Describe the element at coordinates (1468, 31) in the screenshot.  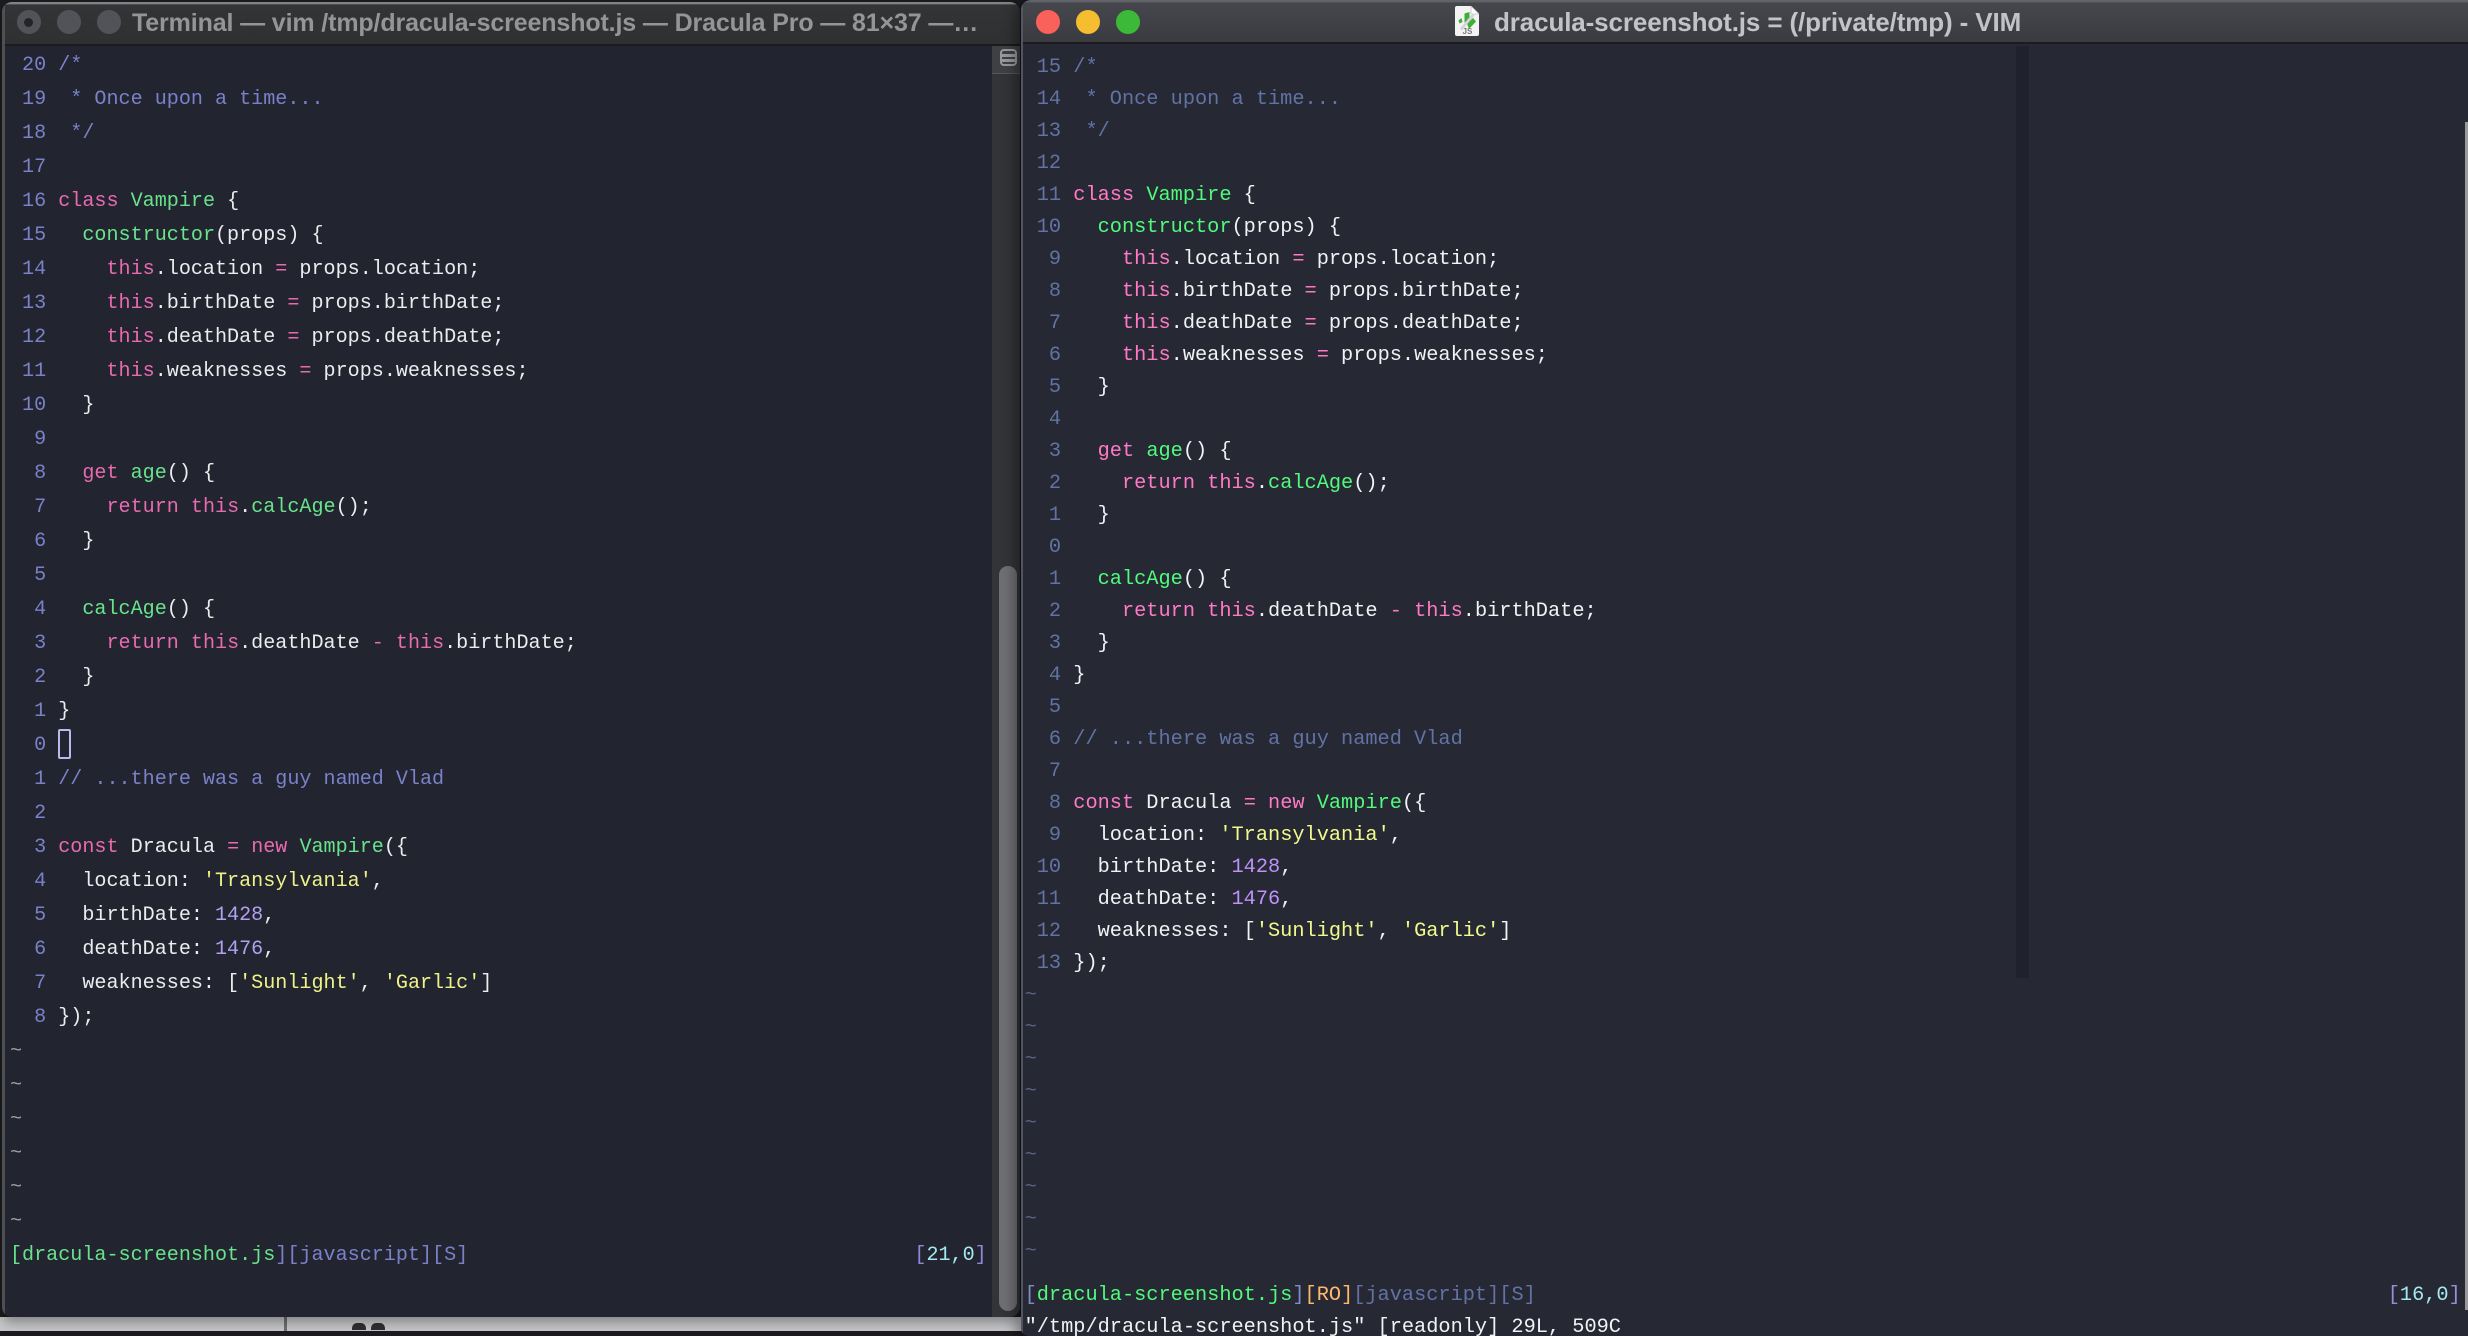
I see `svg-text: JS` at that location.